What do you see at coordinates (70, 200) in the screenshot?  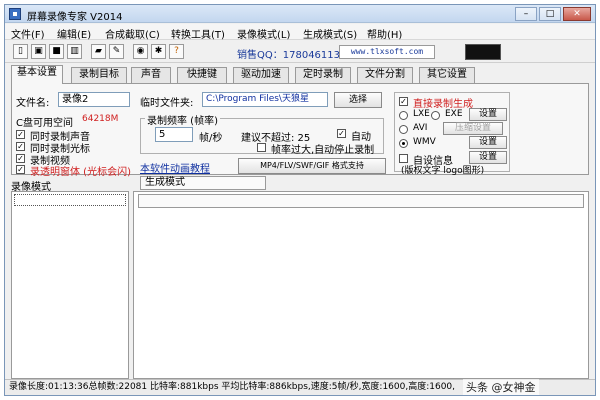 I see `list-item` at bounding box center [70, 200].